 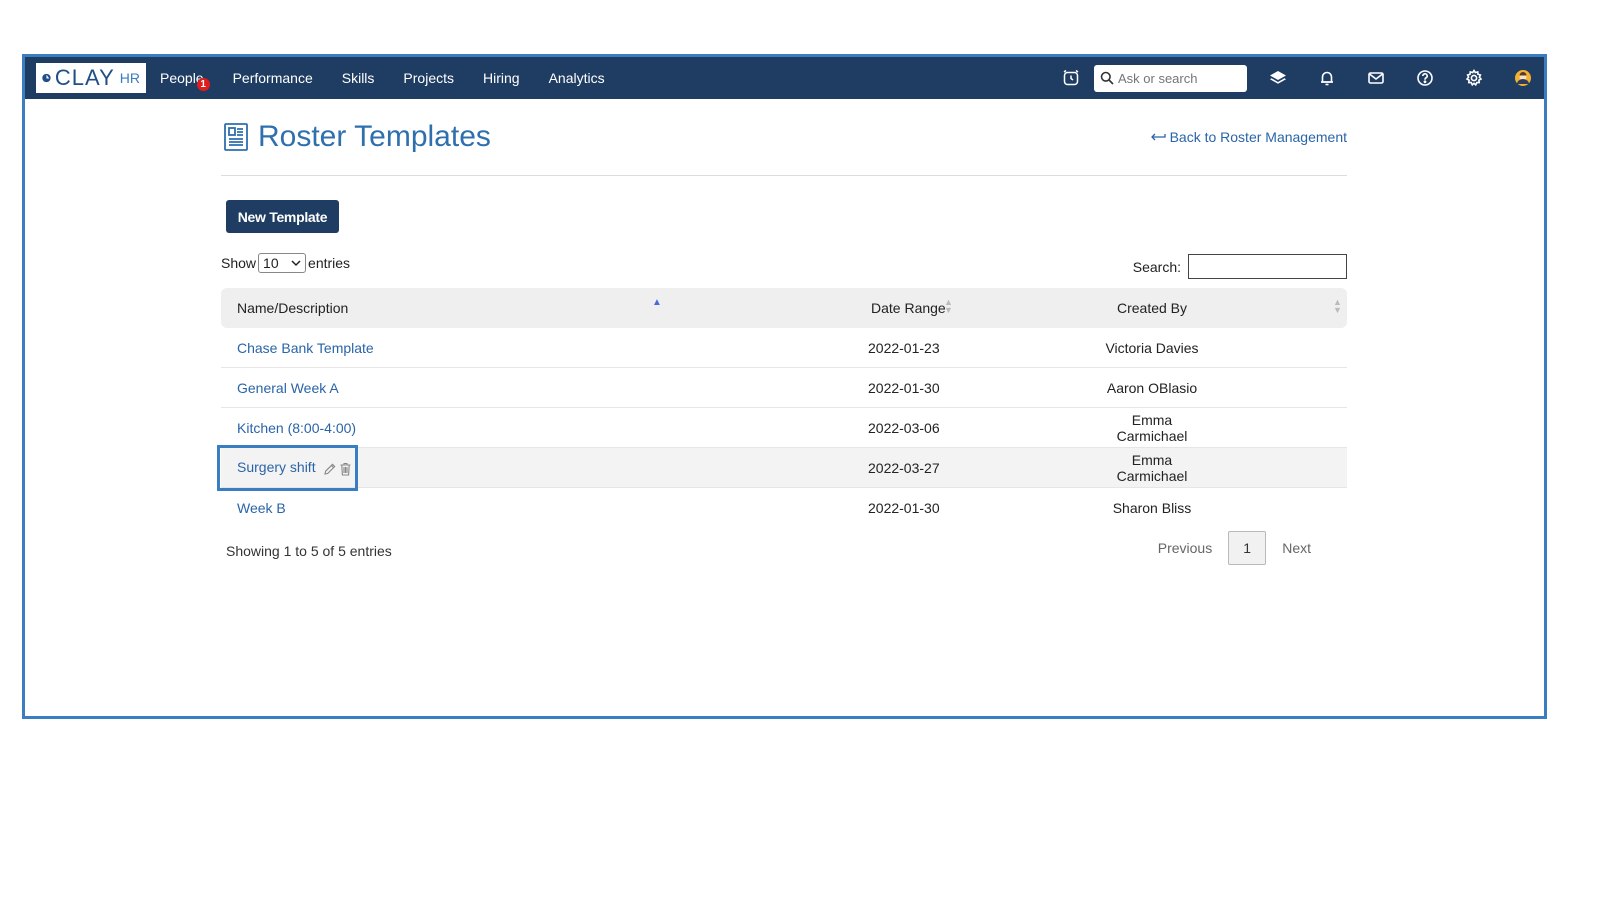 What do you see at coordinates (239, 263) in the screenshot?
I see `show-label: Show` at bounding box center [239, 263].